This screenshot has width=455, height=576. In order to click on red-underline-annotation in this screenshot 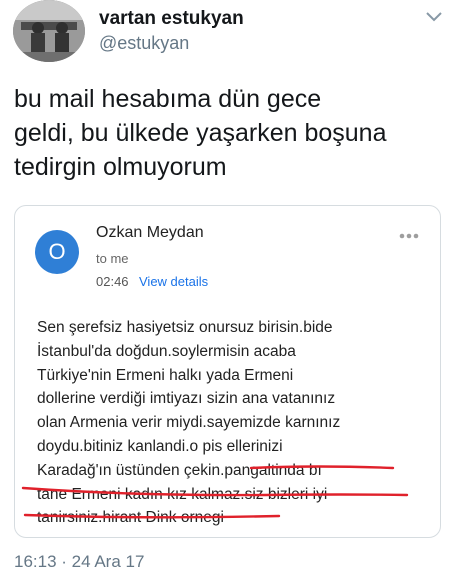, I will do `click(215, 492)`.